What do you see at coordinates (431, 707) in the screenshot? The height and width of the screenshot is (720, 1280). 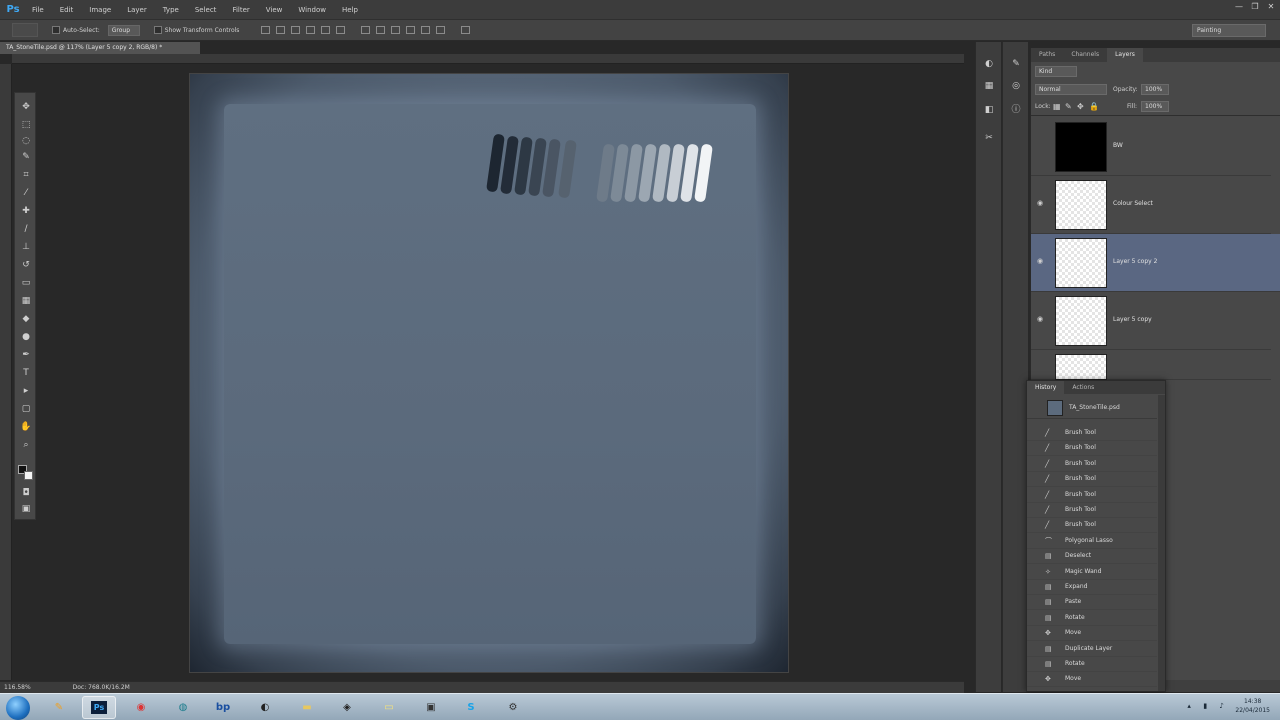 I see `taskbar-terminal: ▣` at bounding box center [431, 707].